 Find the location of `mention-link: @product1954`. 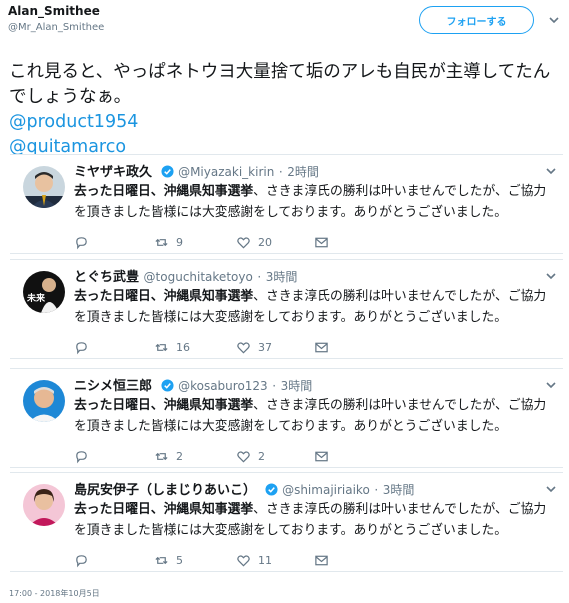

mention-link: @product1954 is located at coordinates (284, 122).